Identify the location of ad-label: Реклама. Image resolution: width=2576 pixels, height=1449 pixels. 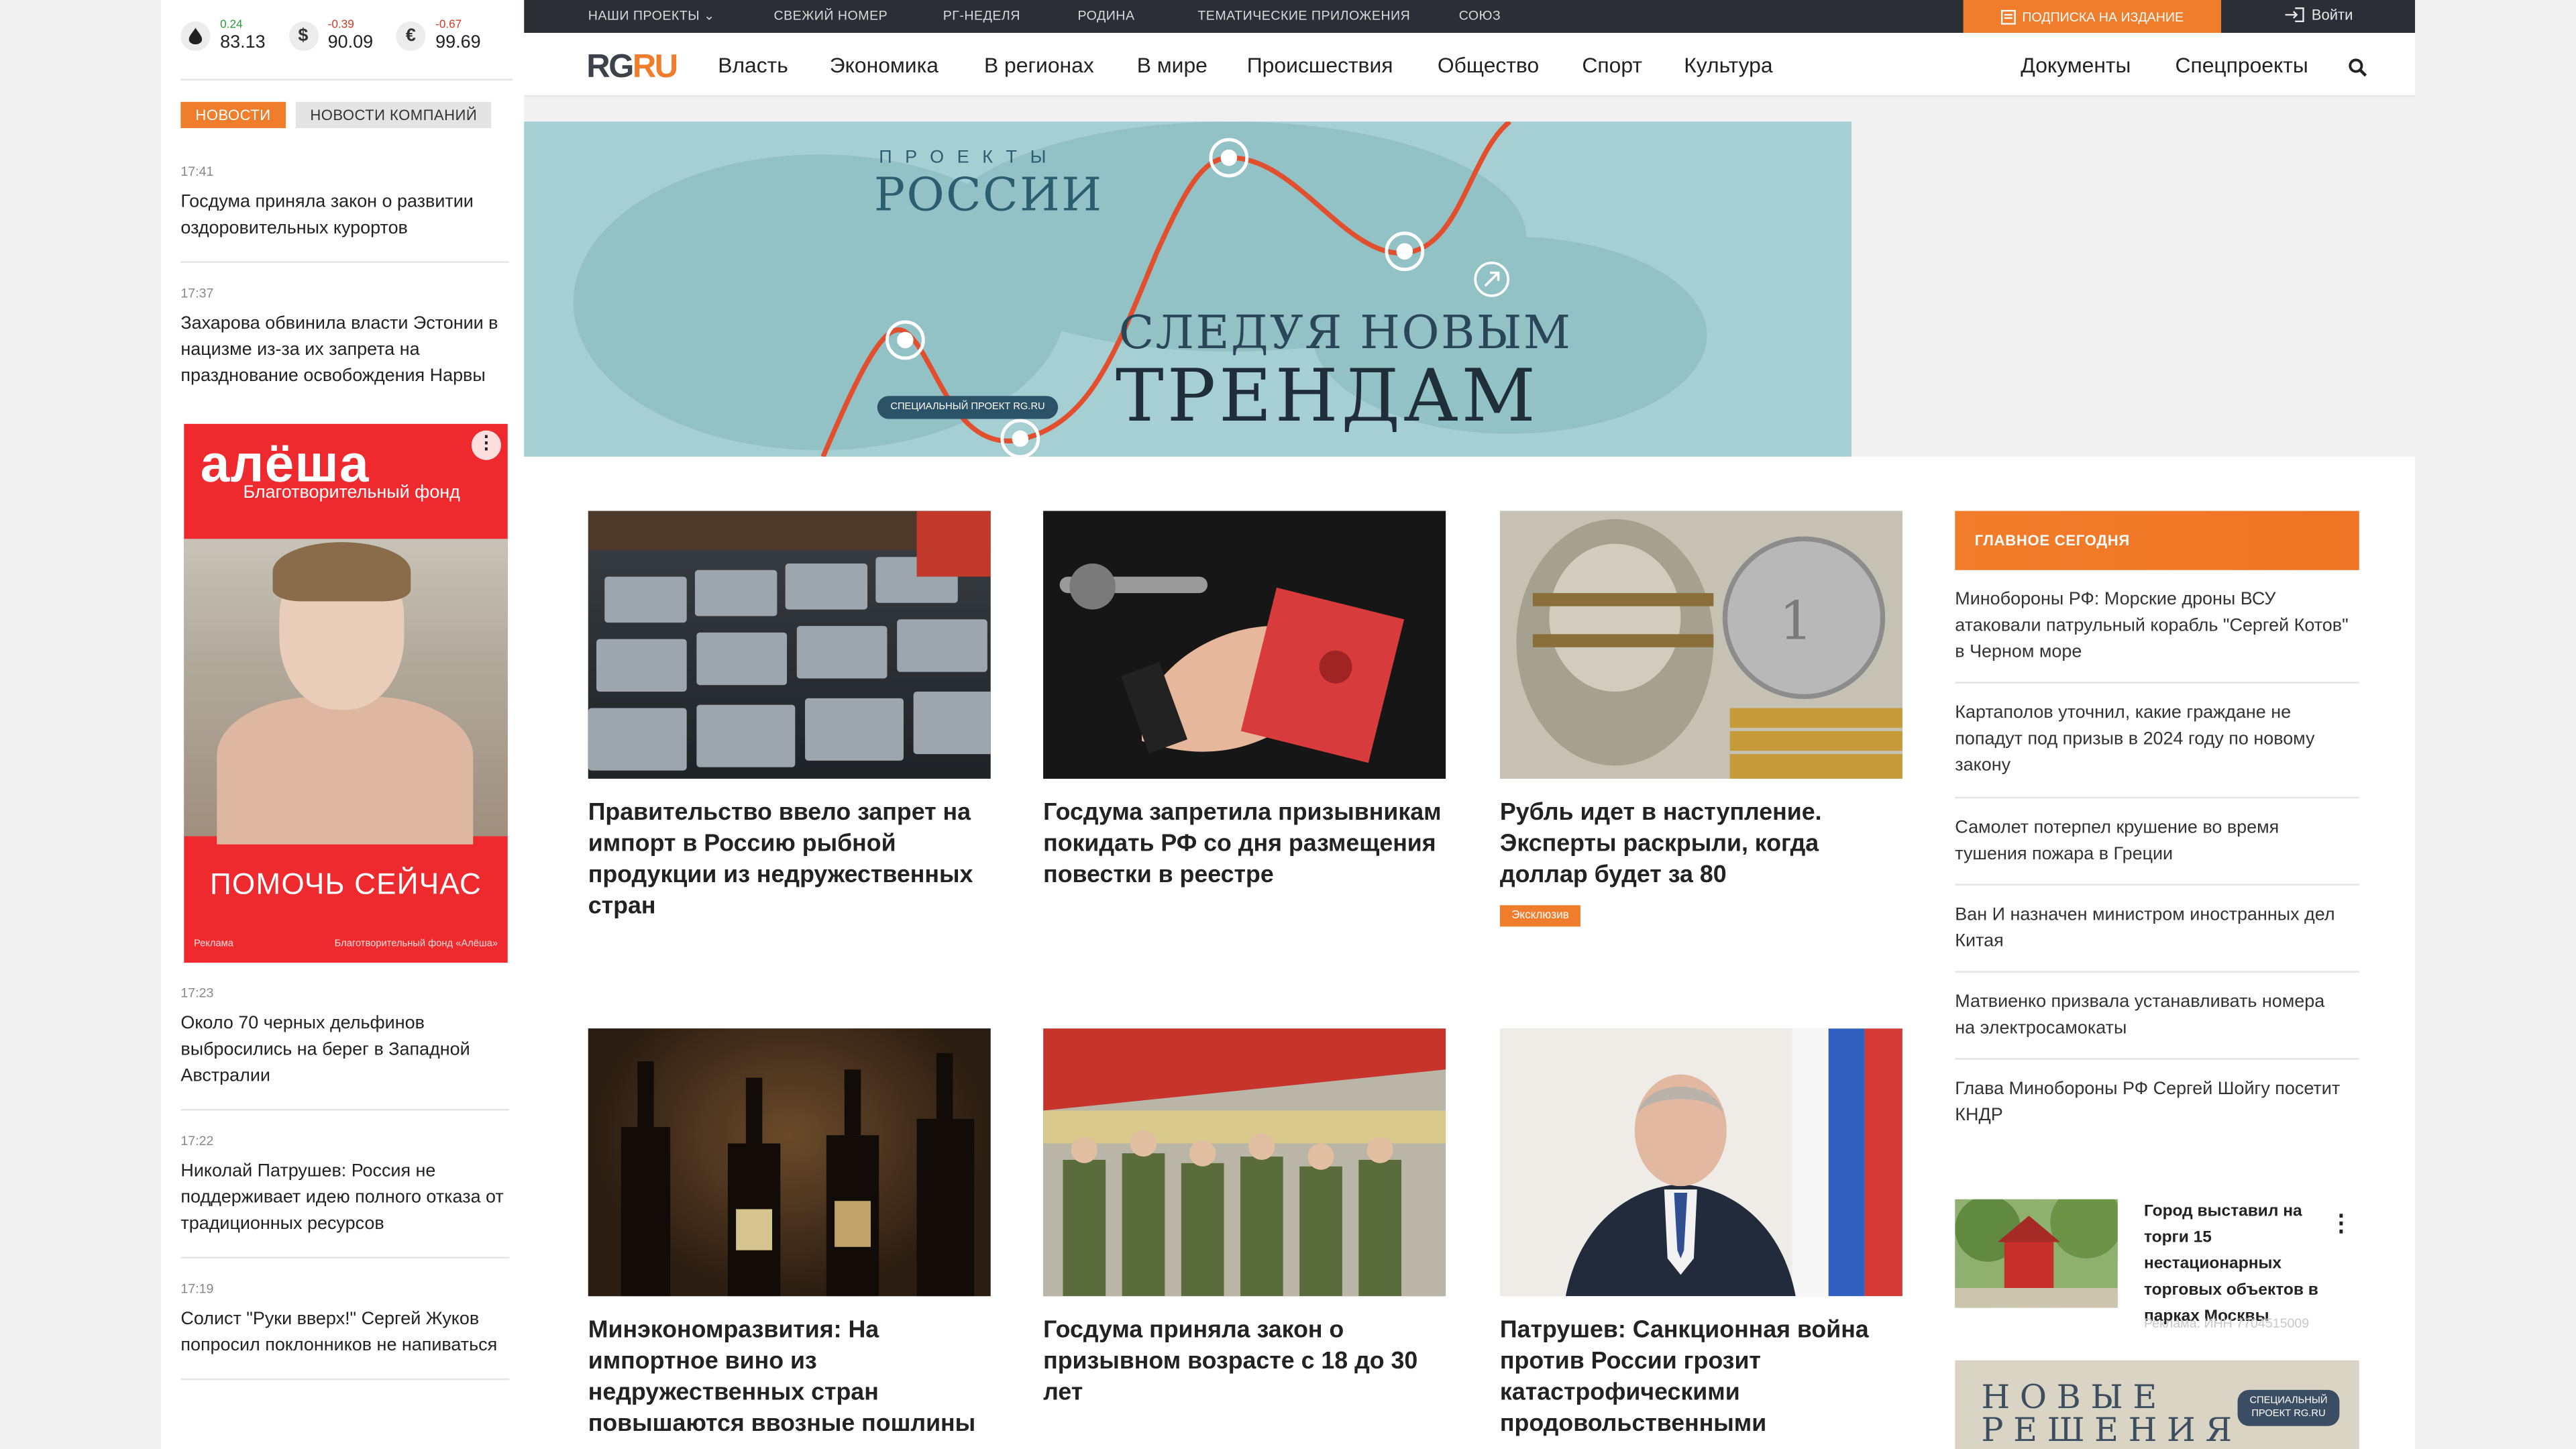
(213, 944).